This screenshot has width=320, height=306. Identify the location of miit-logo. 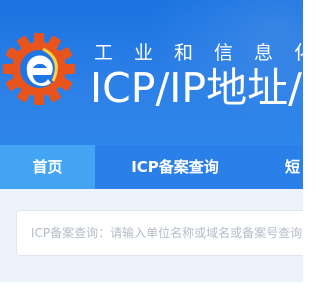
(39, 69).